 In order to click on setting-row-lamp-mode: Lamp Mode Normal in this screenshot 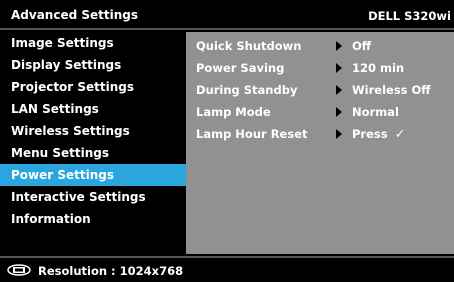, I will do `click(320, 112)`.